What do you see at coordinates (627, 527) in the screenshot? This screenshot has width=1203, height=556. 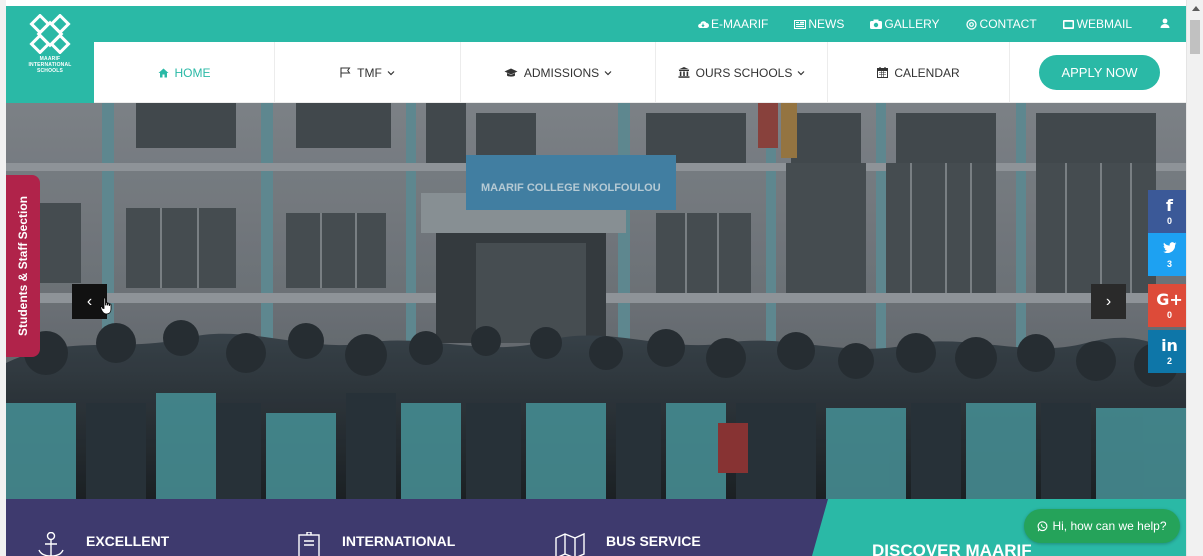 I see `feature-bus-service: BUS SERVICE` at bounding box center [627, 527].